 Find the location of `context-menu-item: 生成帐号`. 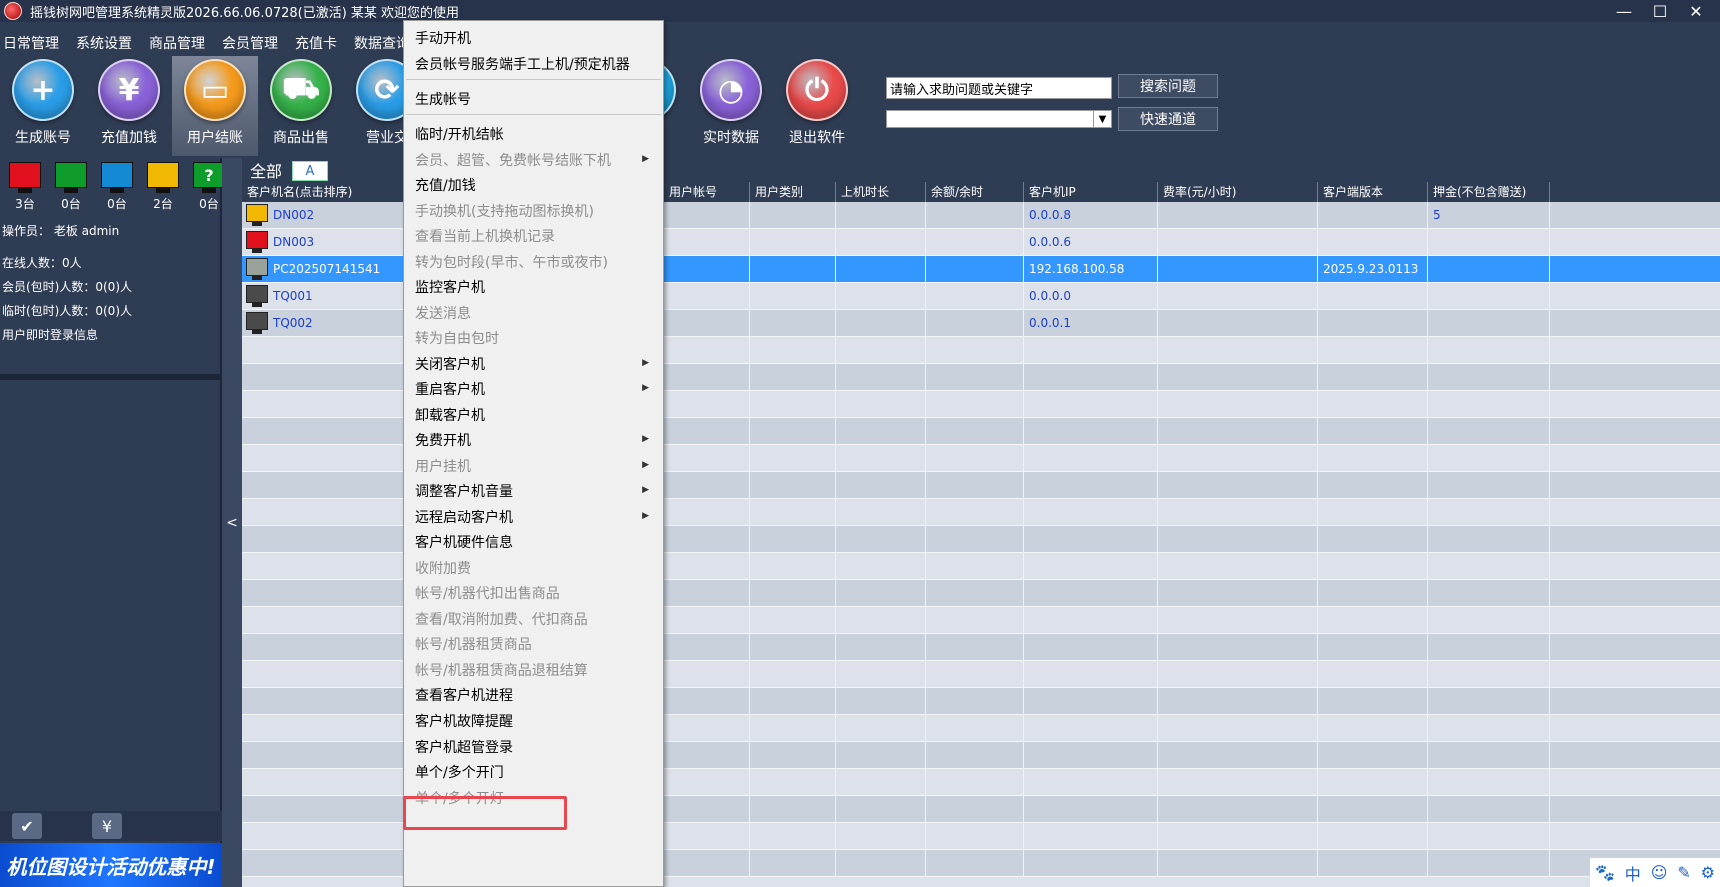

context-menu-item: 生成帐号 is located at coordinates (443, 99).